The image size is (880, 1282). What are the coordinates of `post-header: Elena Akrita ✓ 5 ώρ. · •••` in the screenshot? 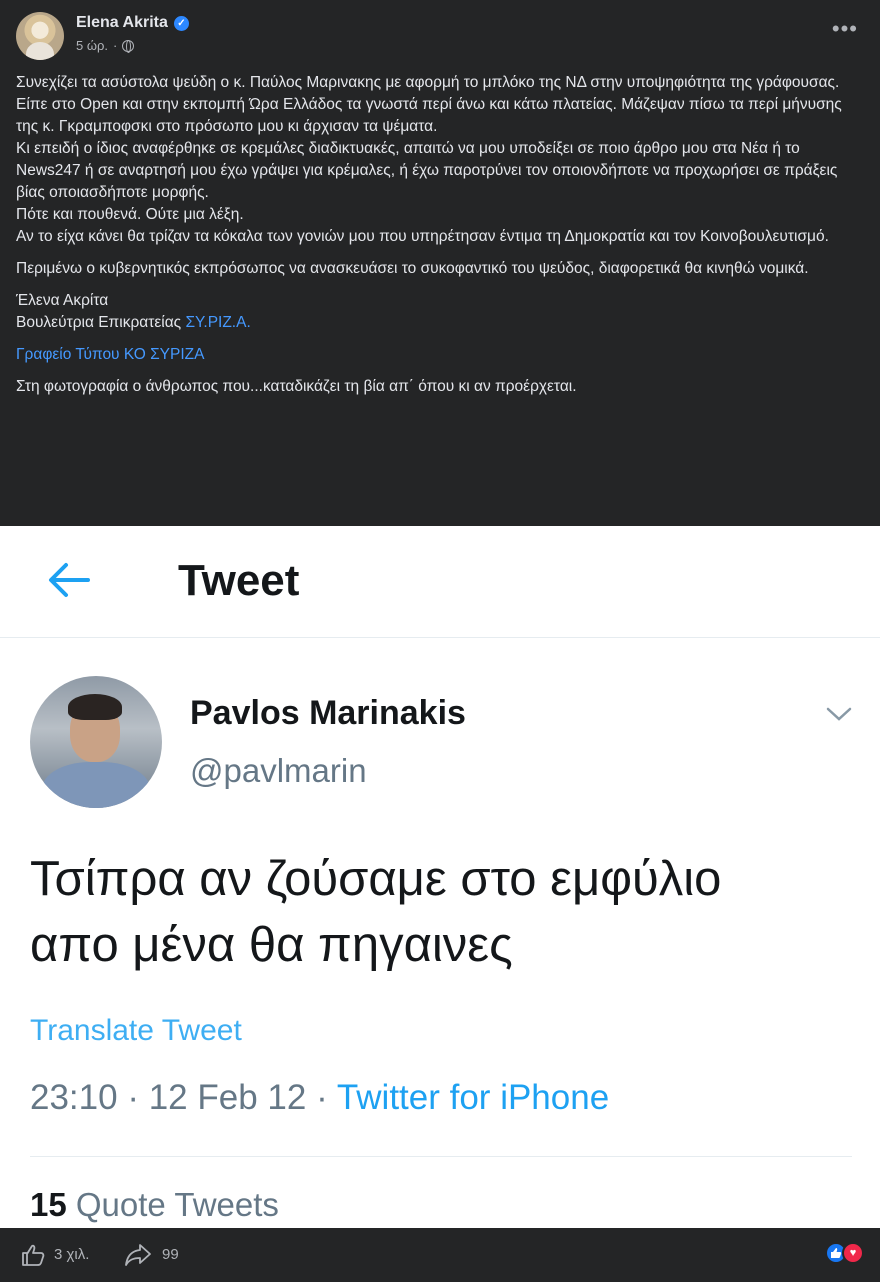 It's located at (440, 33).